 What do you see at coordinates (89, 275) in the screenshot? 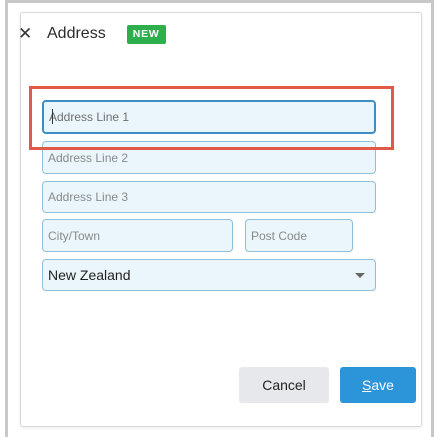
I see `country-select-value: New Zealand` at bounding box center [89, 275].